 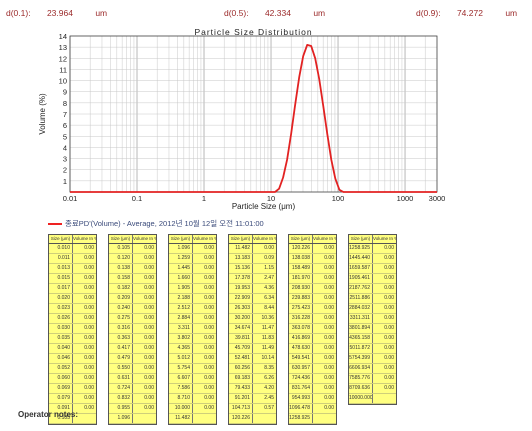 What do you see at coordinates (241, 408) in the screenshot?
I see `size-cell: 104.713` at bounding box center [241, 408].